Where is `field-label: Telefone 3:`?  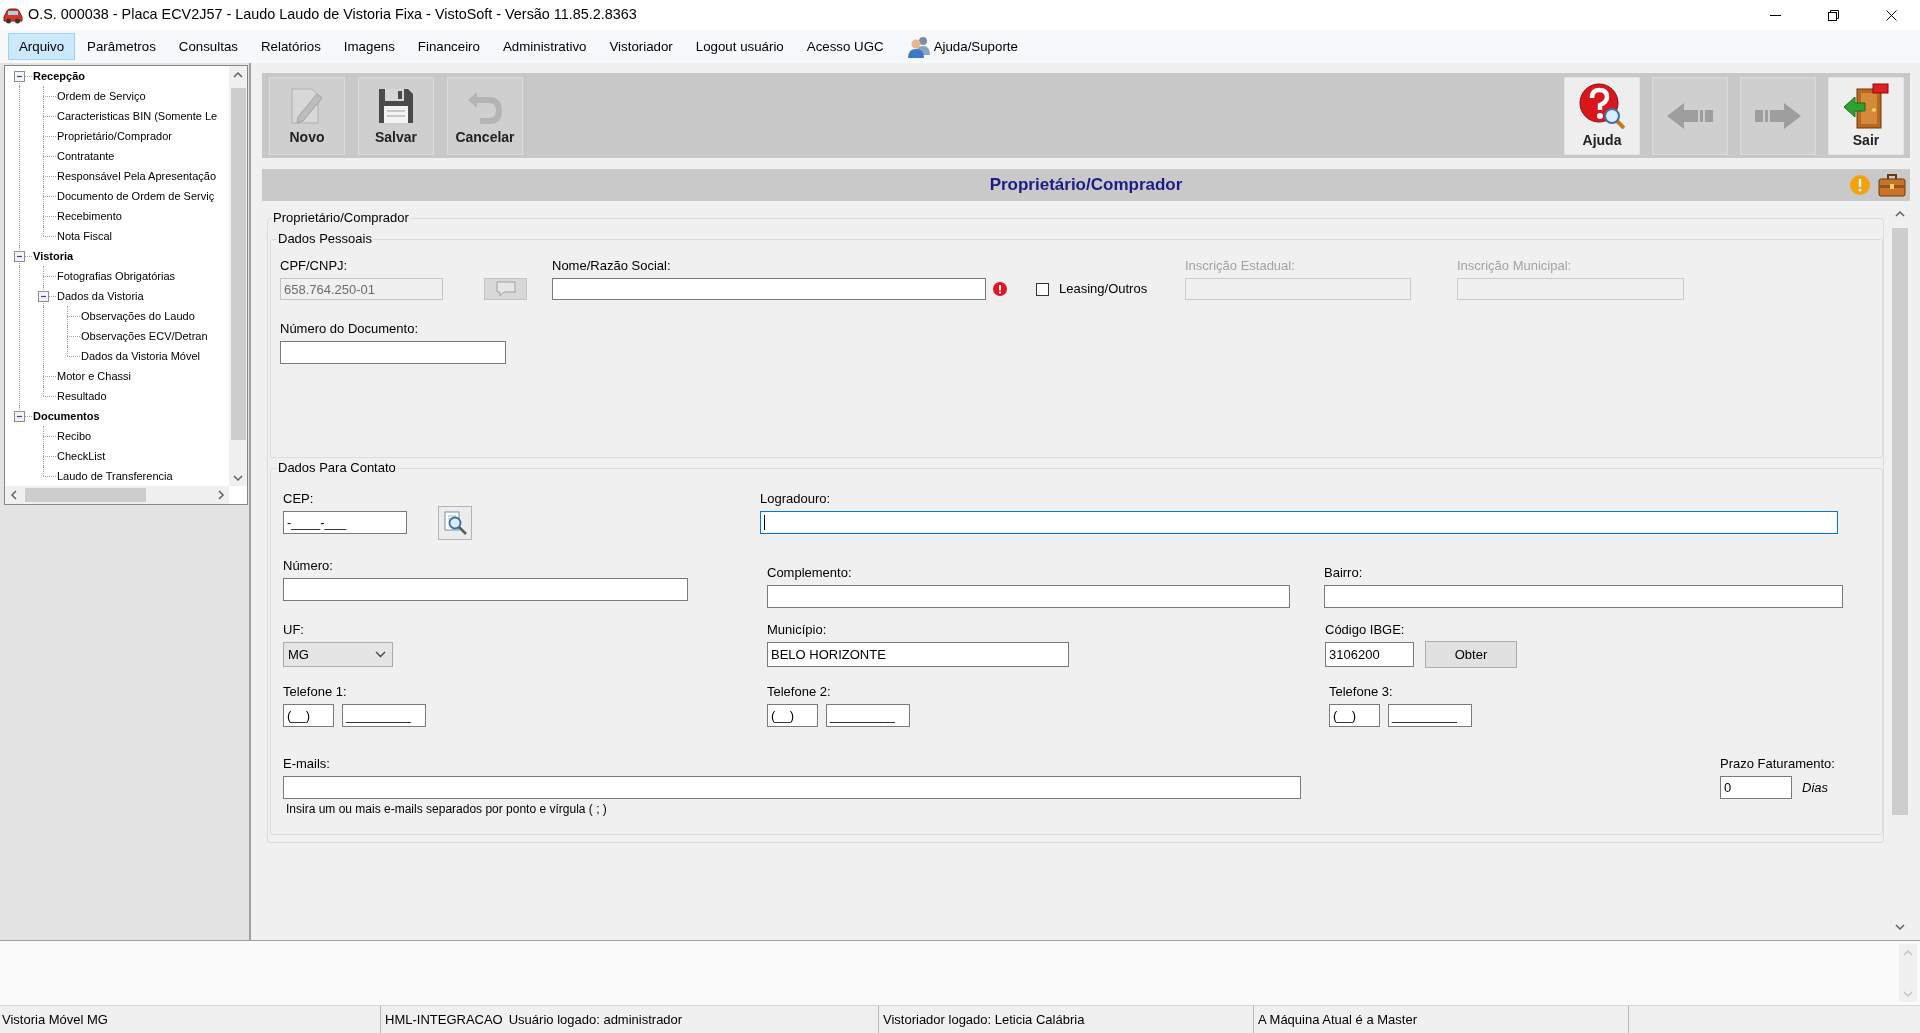
field-label: Telefone 3: is located at coordinates (1361, 692).